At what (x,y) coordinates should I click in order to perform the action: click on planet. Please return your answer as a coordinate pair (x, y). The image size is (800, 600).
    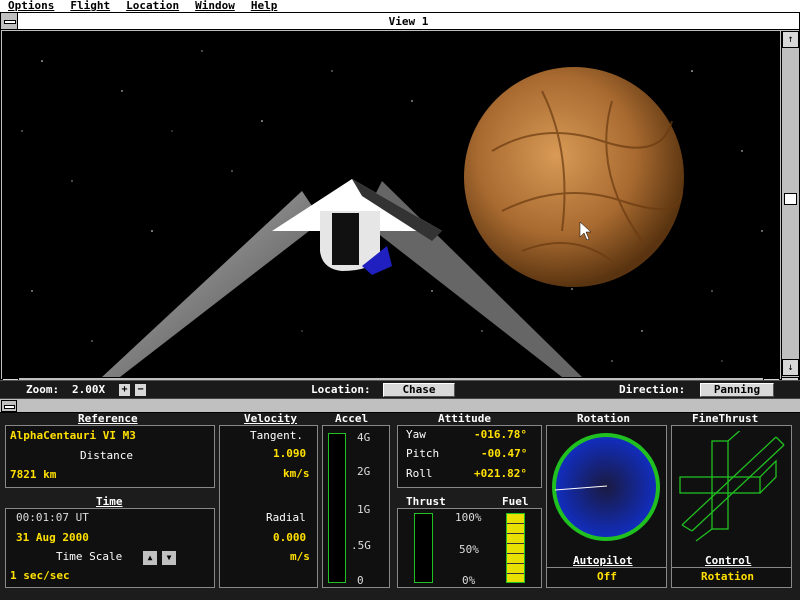
    Looking at the image, I should click on (574, 177).